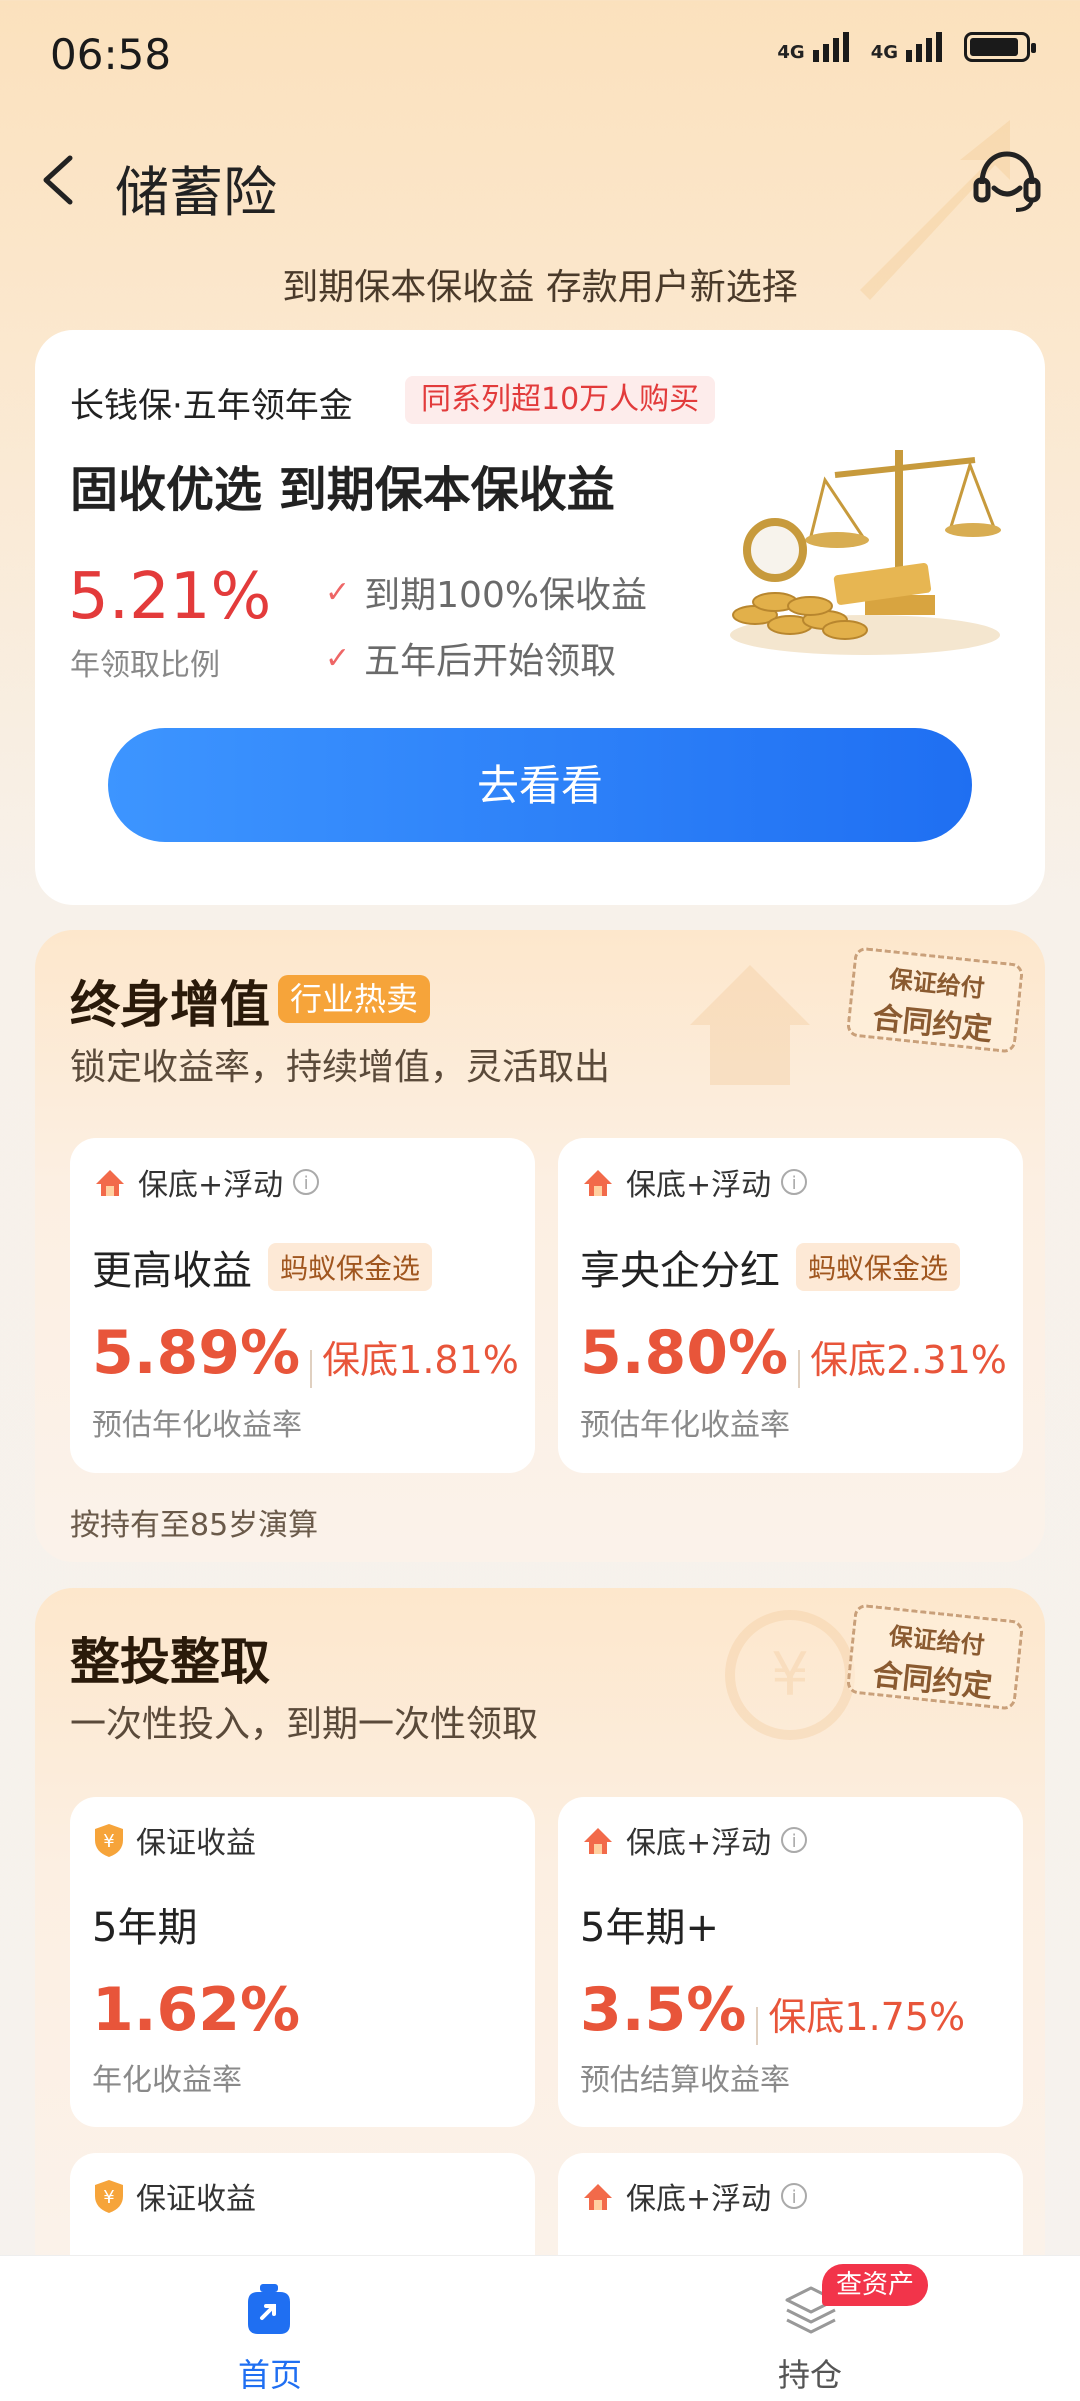 This screenshot has width=1080, height=2401. I want to click on estimated-rate: 5.80%, so click(684, 1353).